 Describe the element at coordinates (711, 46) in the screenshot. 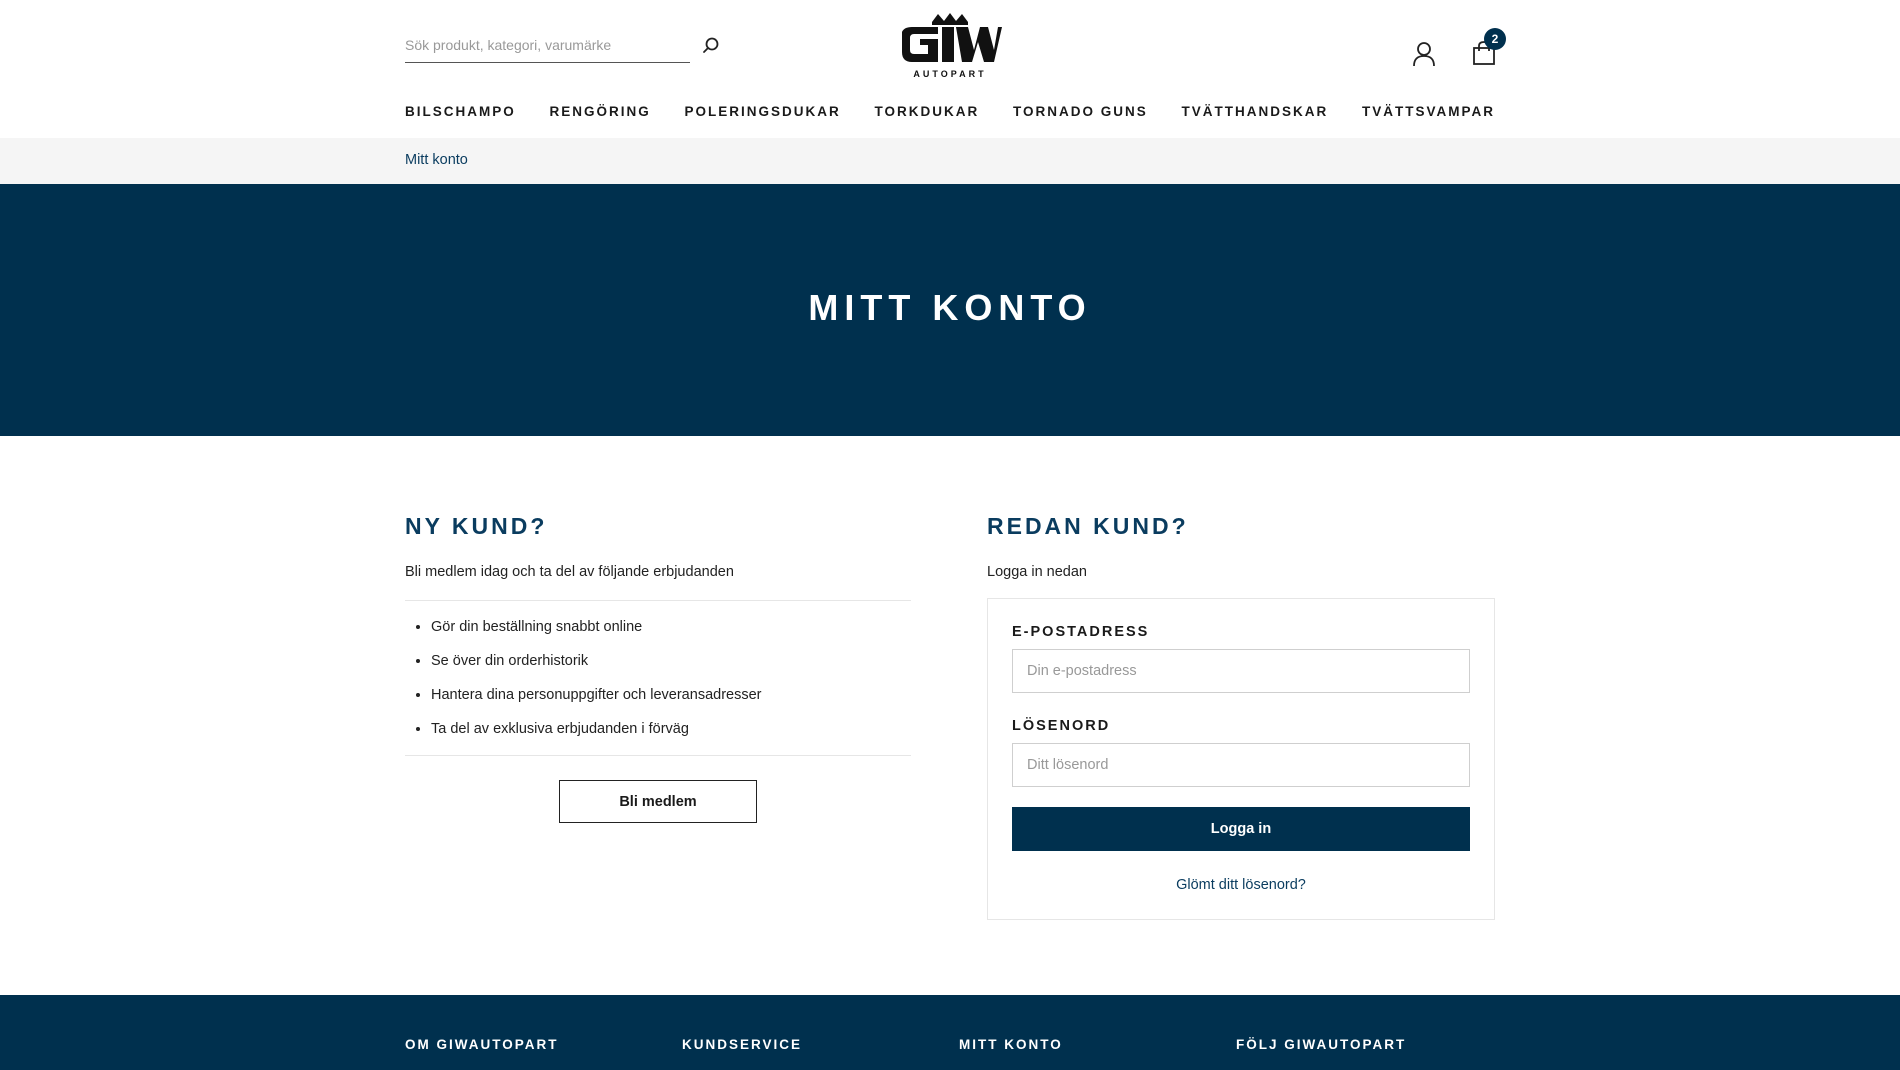

I see `search-icon` at that location.